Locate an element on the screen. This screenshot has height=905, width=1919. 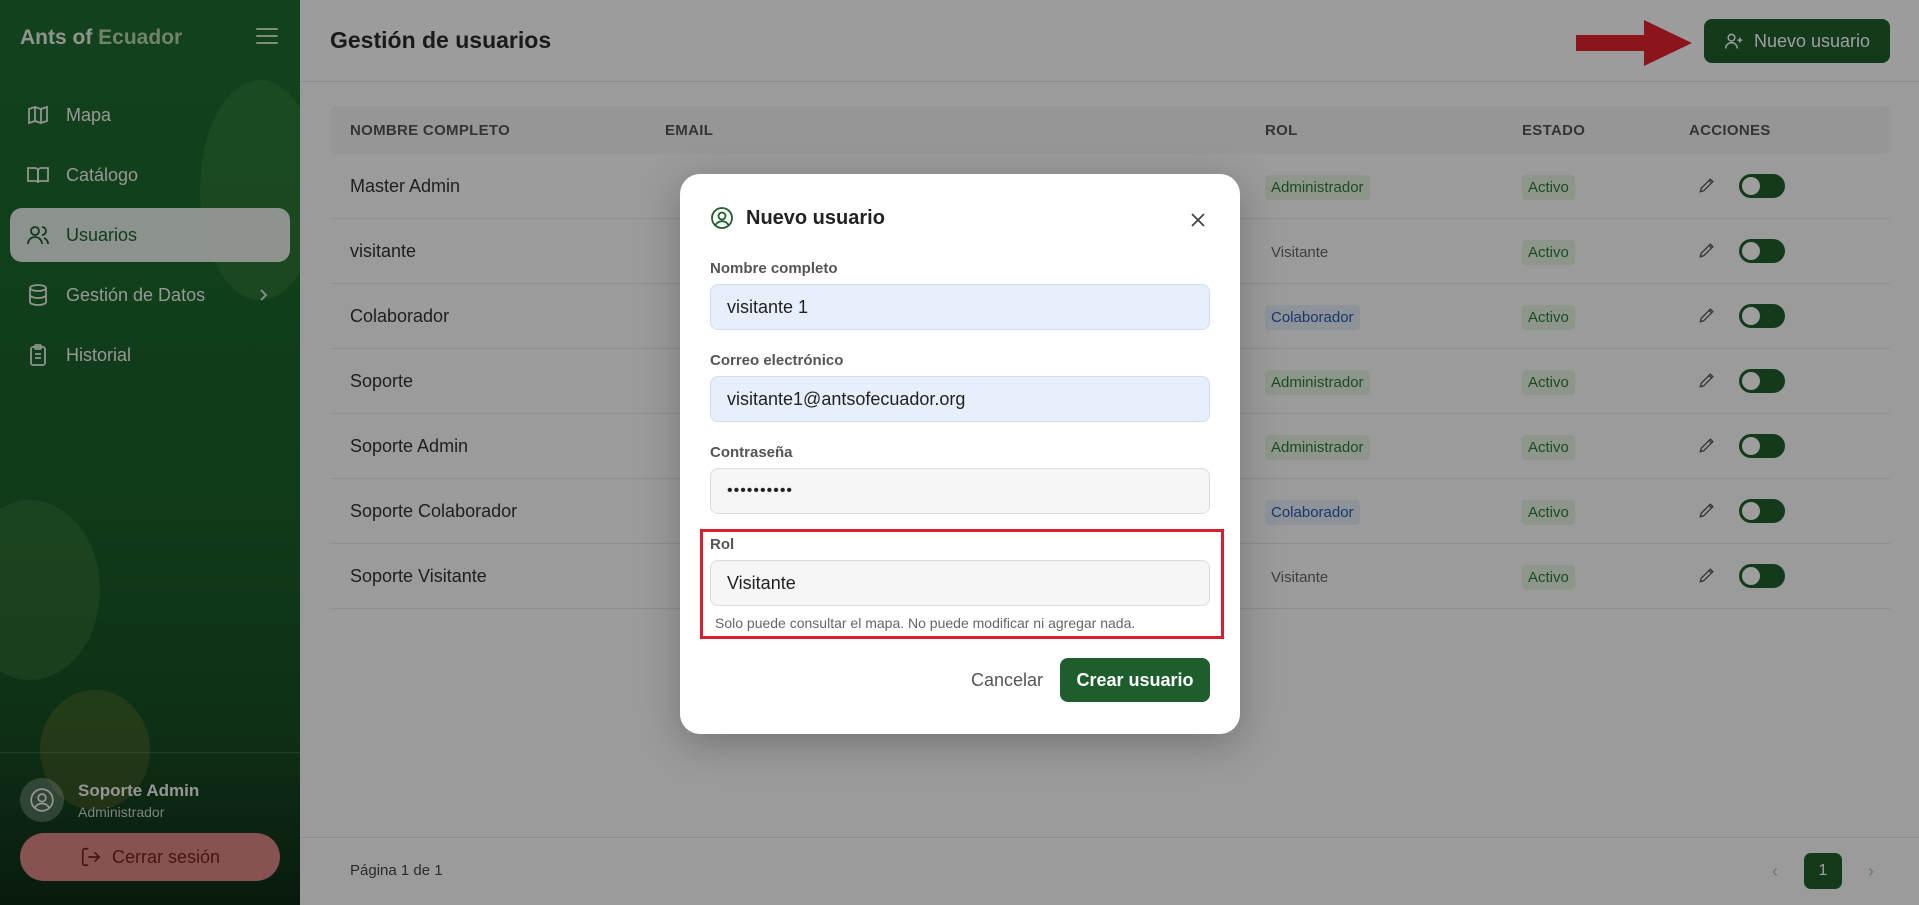
create-user-button: Crear usuario is located at coordinates (1135, 680).